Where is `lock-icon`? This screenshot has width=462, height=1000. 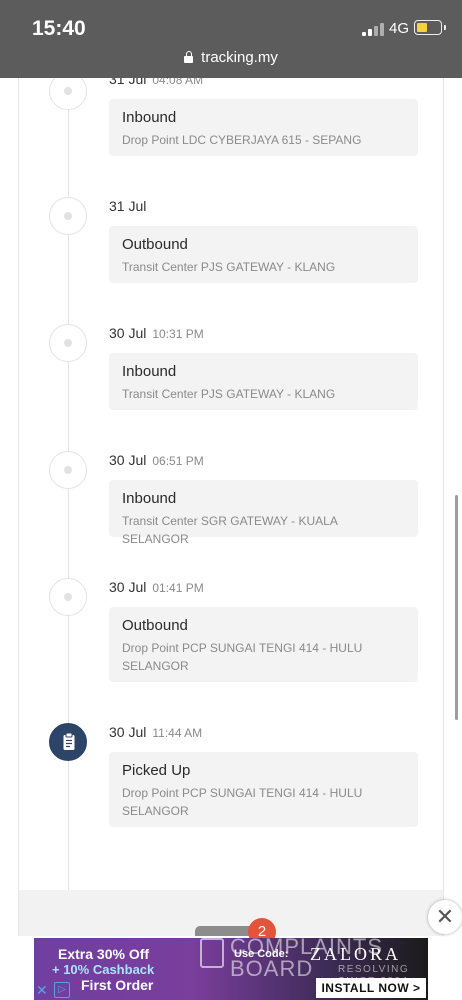 lock-icon is located at coordinates (189, 56).